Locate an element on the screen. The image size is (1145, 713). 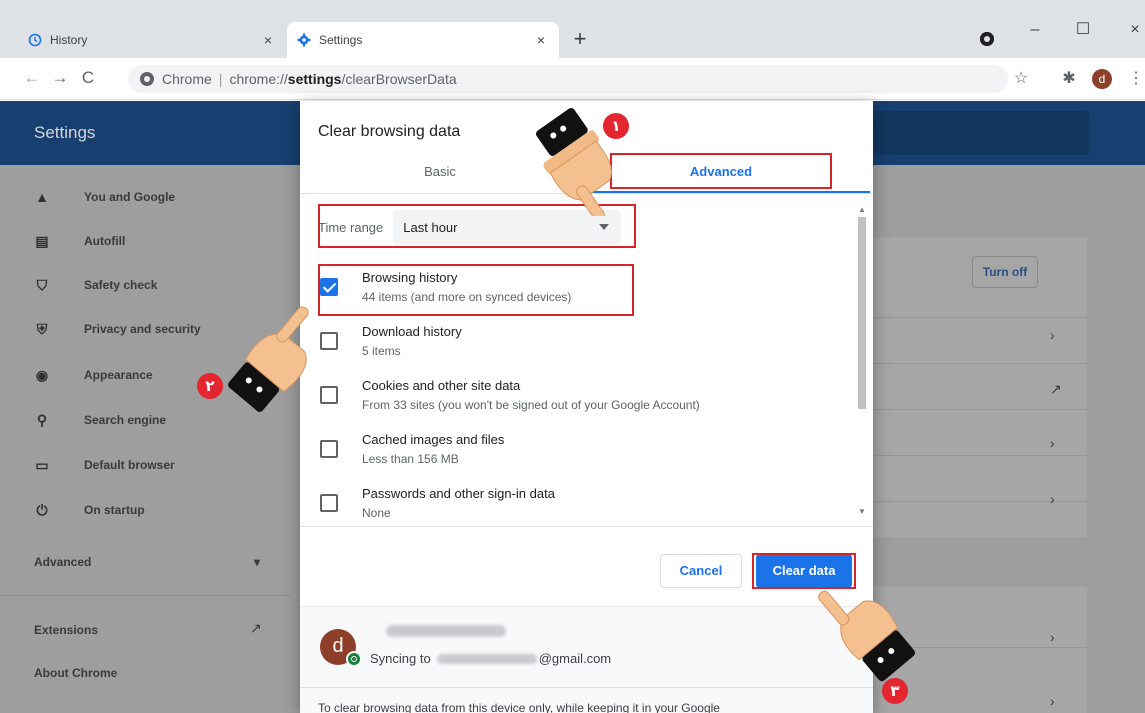
site-label: Chrome is located at coordinates (187, 79).